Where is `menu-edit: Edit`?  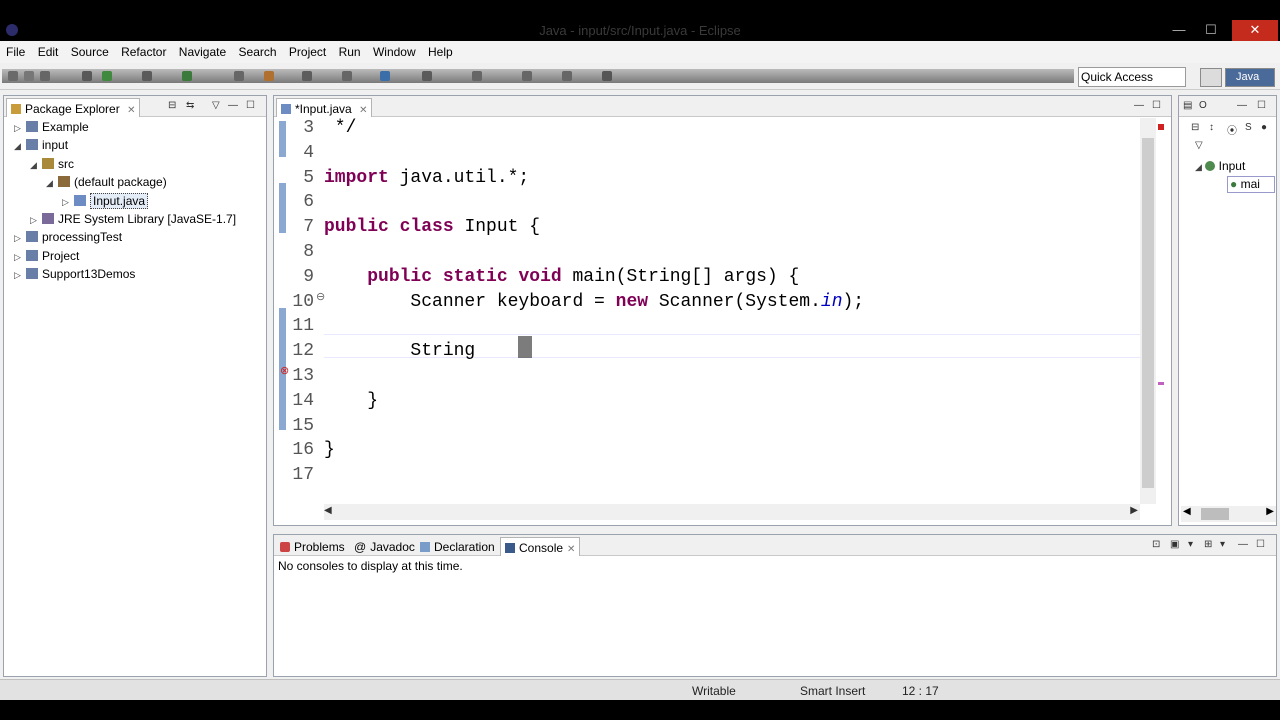
menu-edit: Edit is located at coordinates (45, 50).